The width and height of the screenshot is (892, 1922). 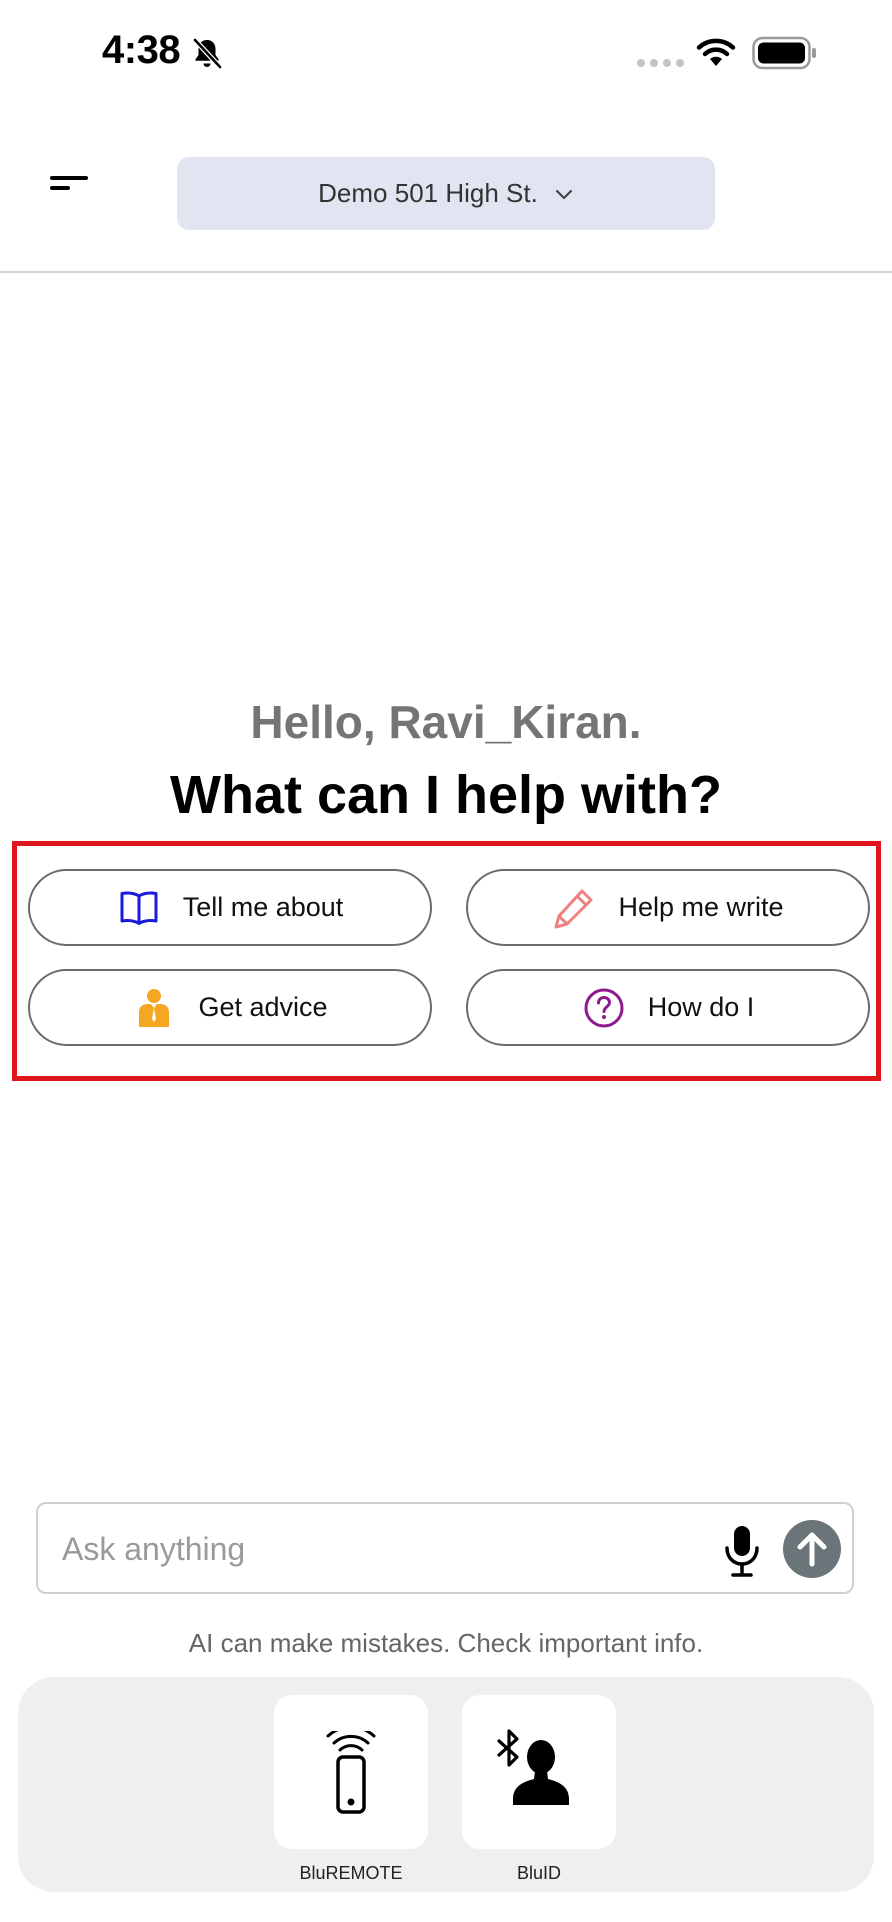 What do you see at coordinates (446, 722) in the screenshot?
I see `greeting-text: Hello, Ravi_Kiran.` at bounding box center [446, 722].